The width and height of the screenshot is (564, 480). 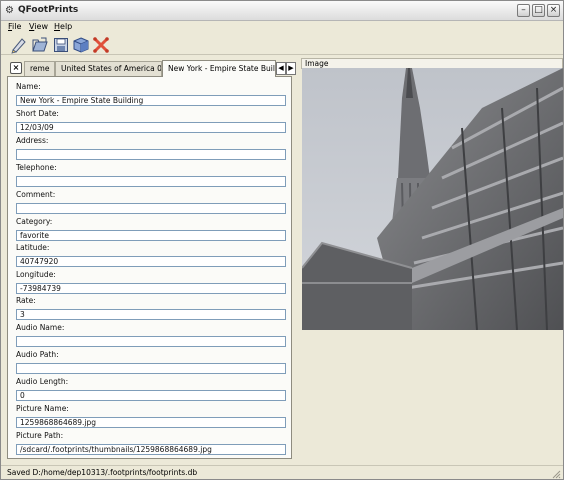 I want to click on tab-usa: United States of America 009, so click(x=108, y=68).